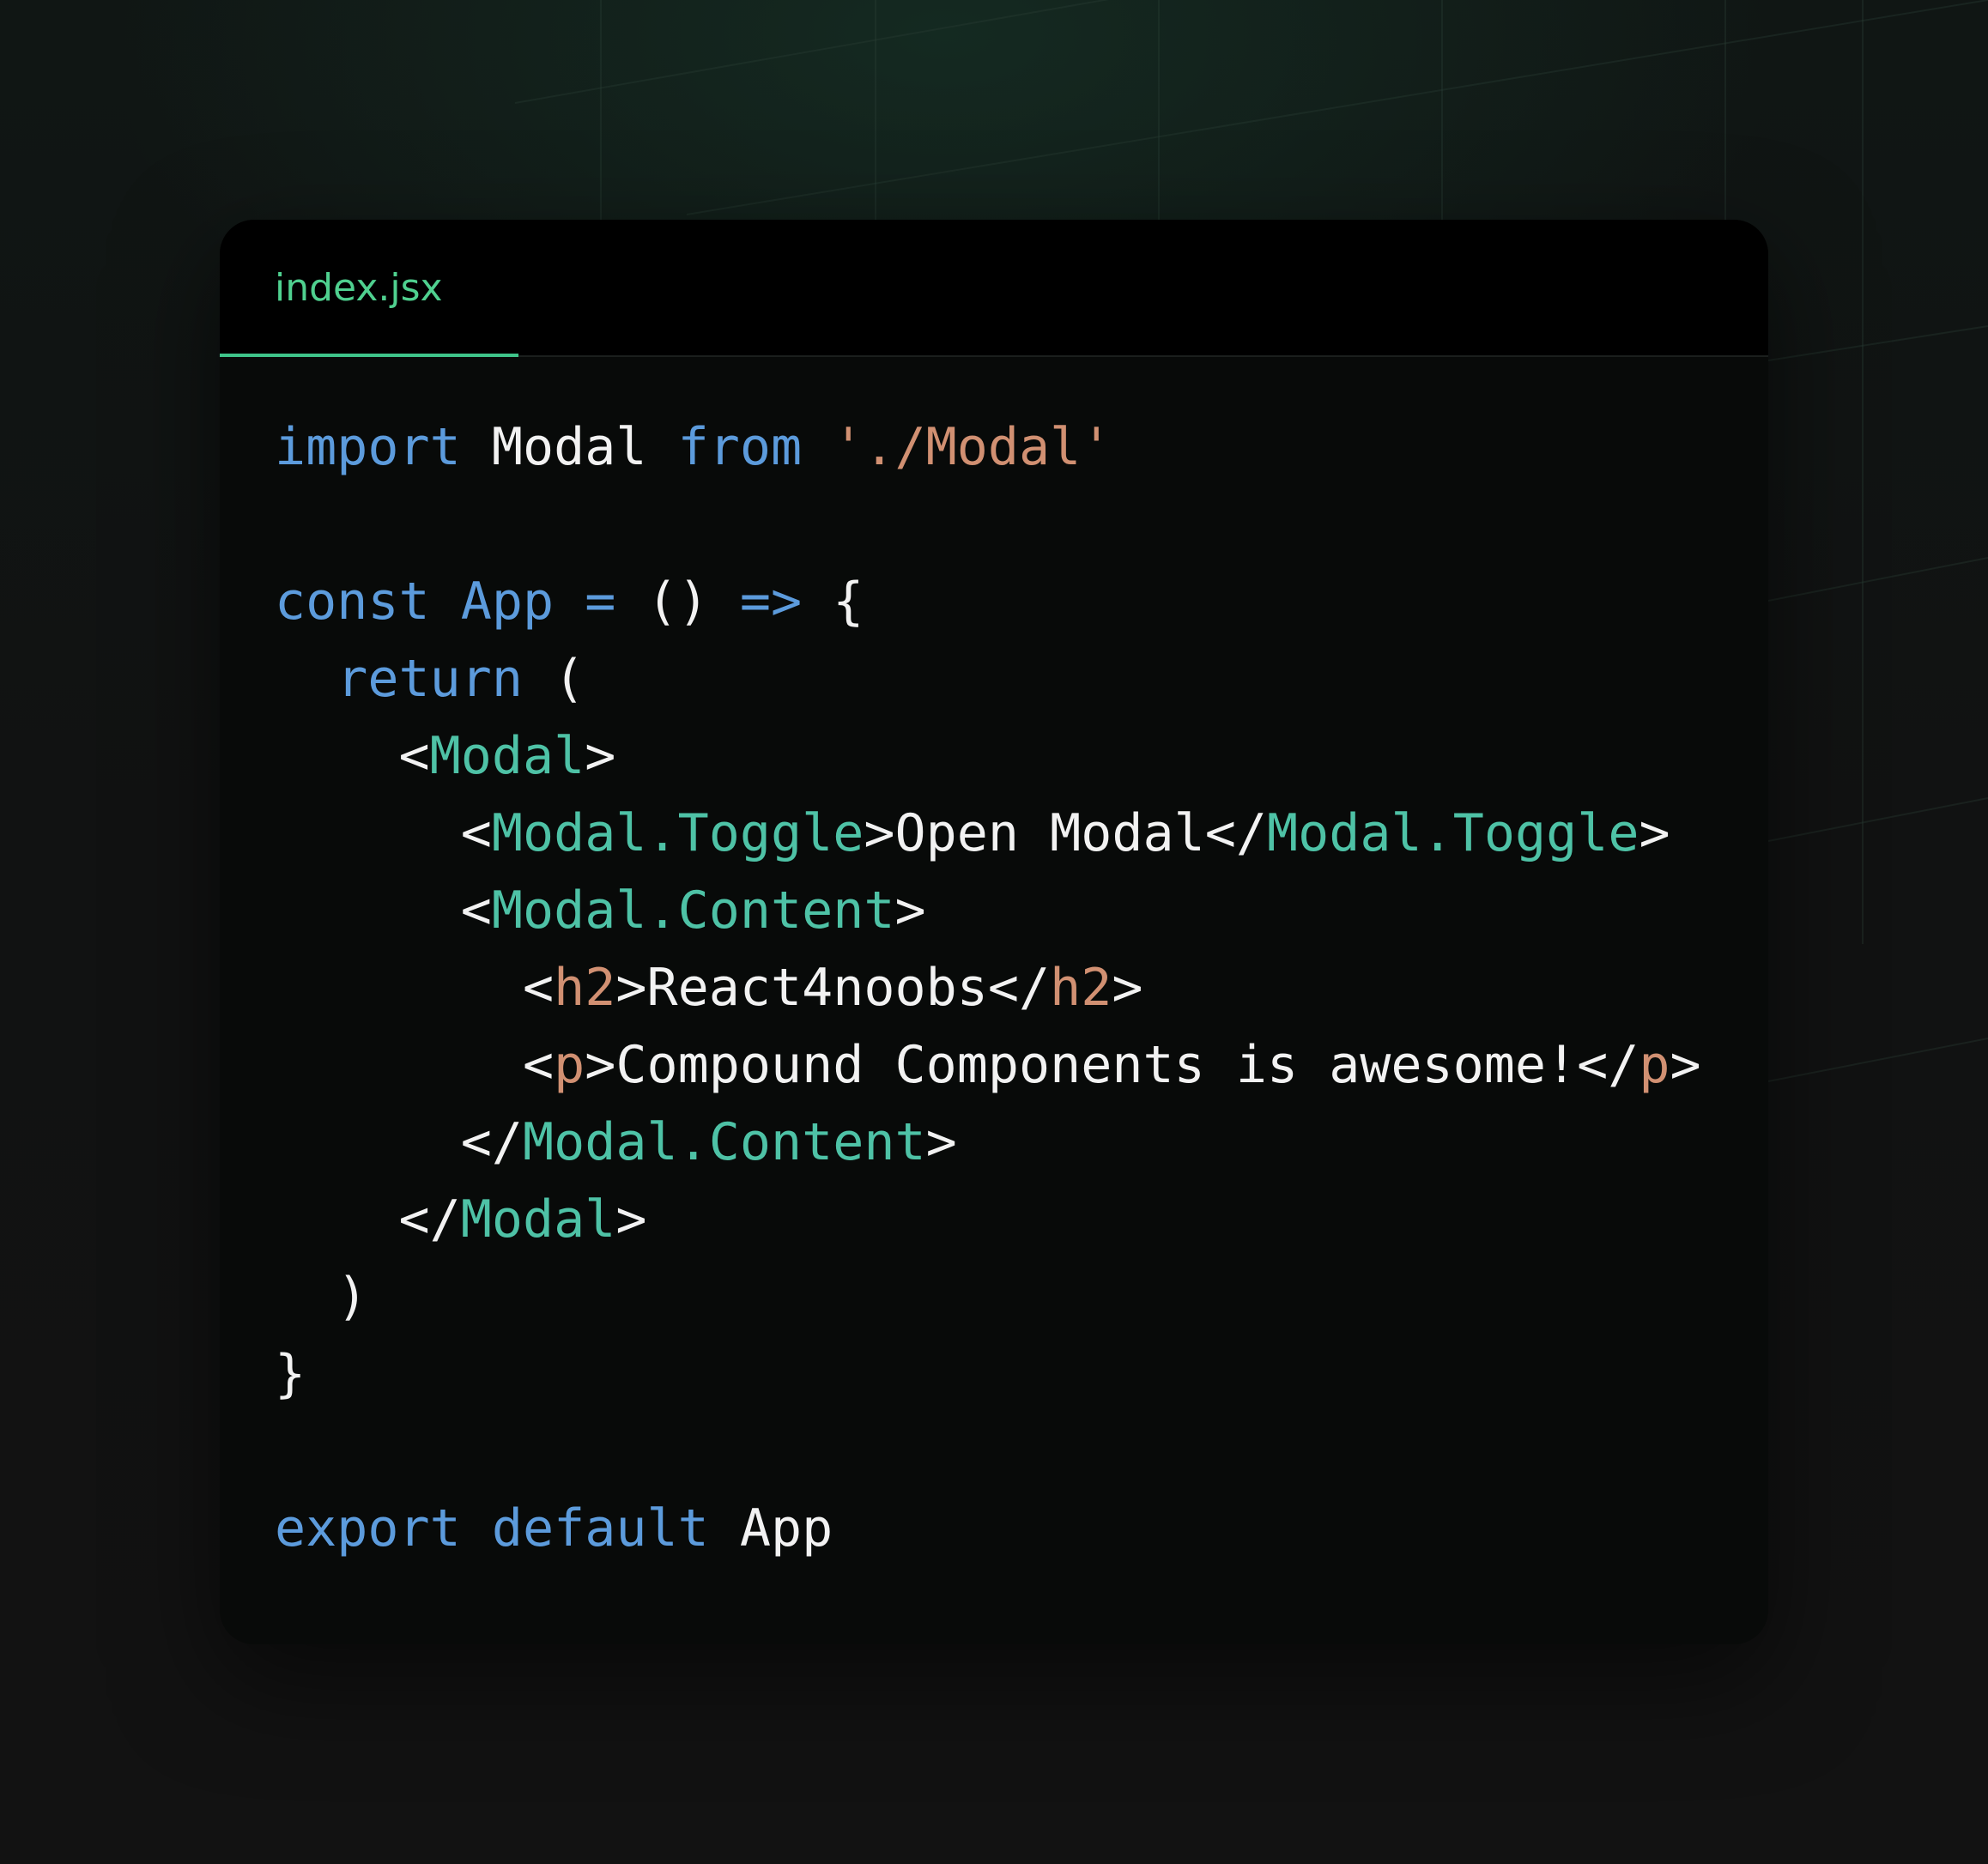 Image resolution: width=1988 pixels, height=1864 pixels. What do you see at coordinates (1004, 756) in the screenshot?
I see `code-line: <Modal>` at bounding box center [1004, 756].